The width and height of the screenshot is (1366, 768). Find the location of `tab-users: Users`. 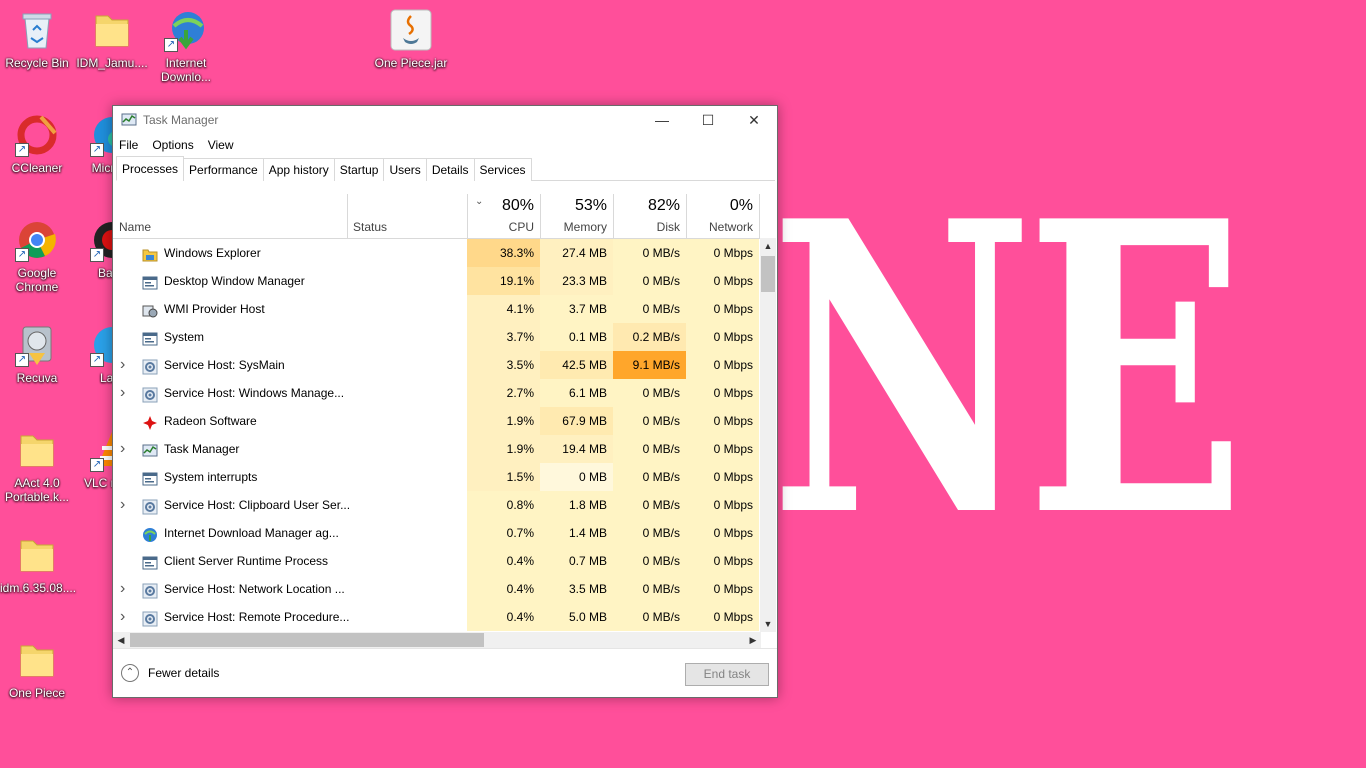

tab-users: Users is located at coordinates (405, 169).